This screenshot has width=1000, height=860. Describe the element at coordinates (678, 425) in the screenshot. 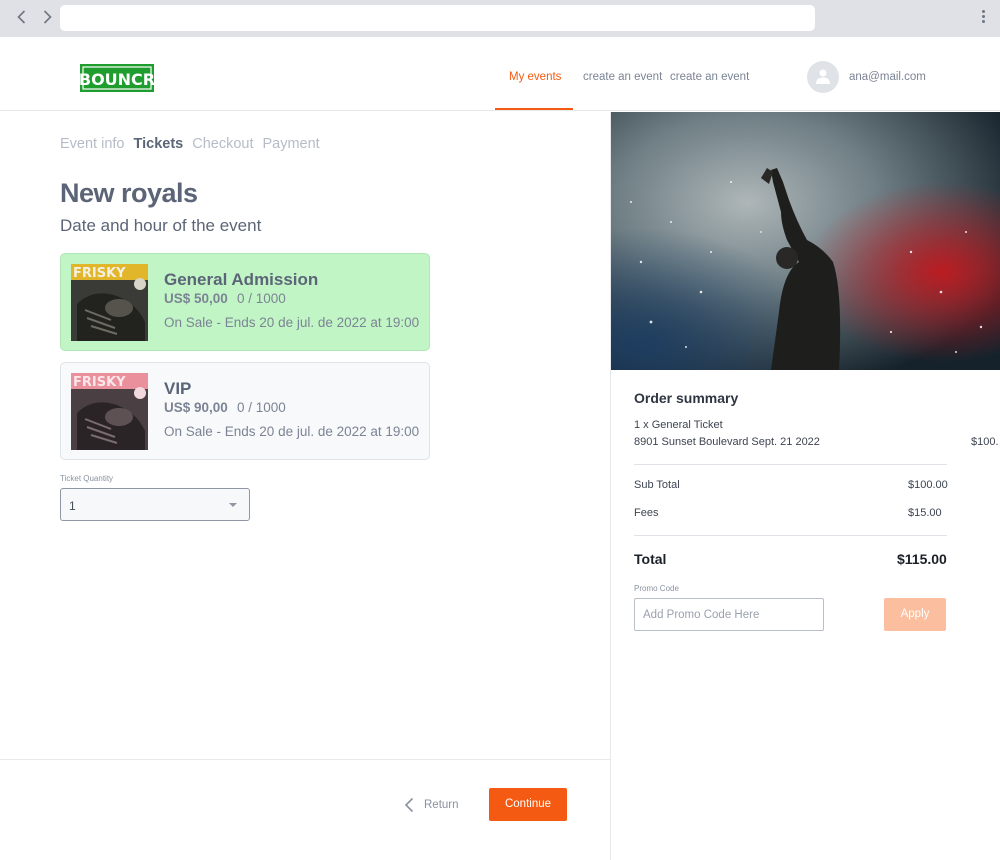

I see `order-line-item: 1 x General Ticket` at that location.